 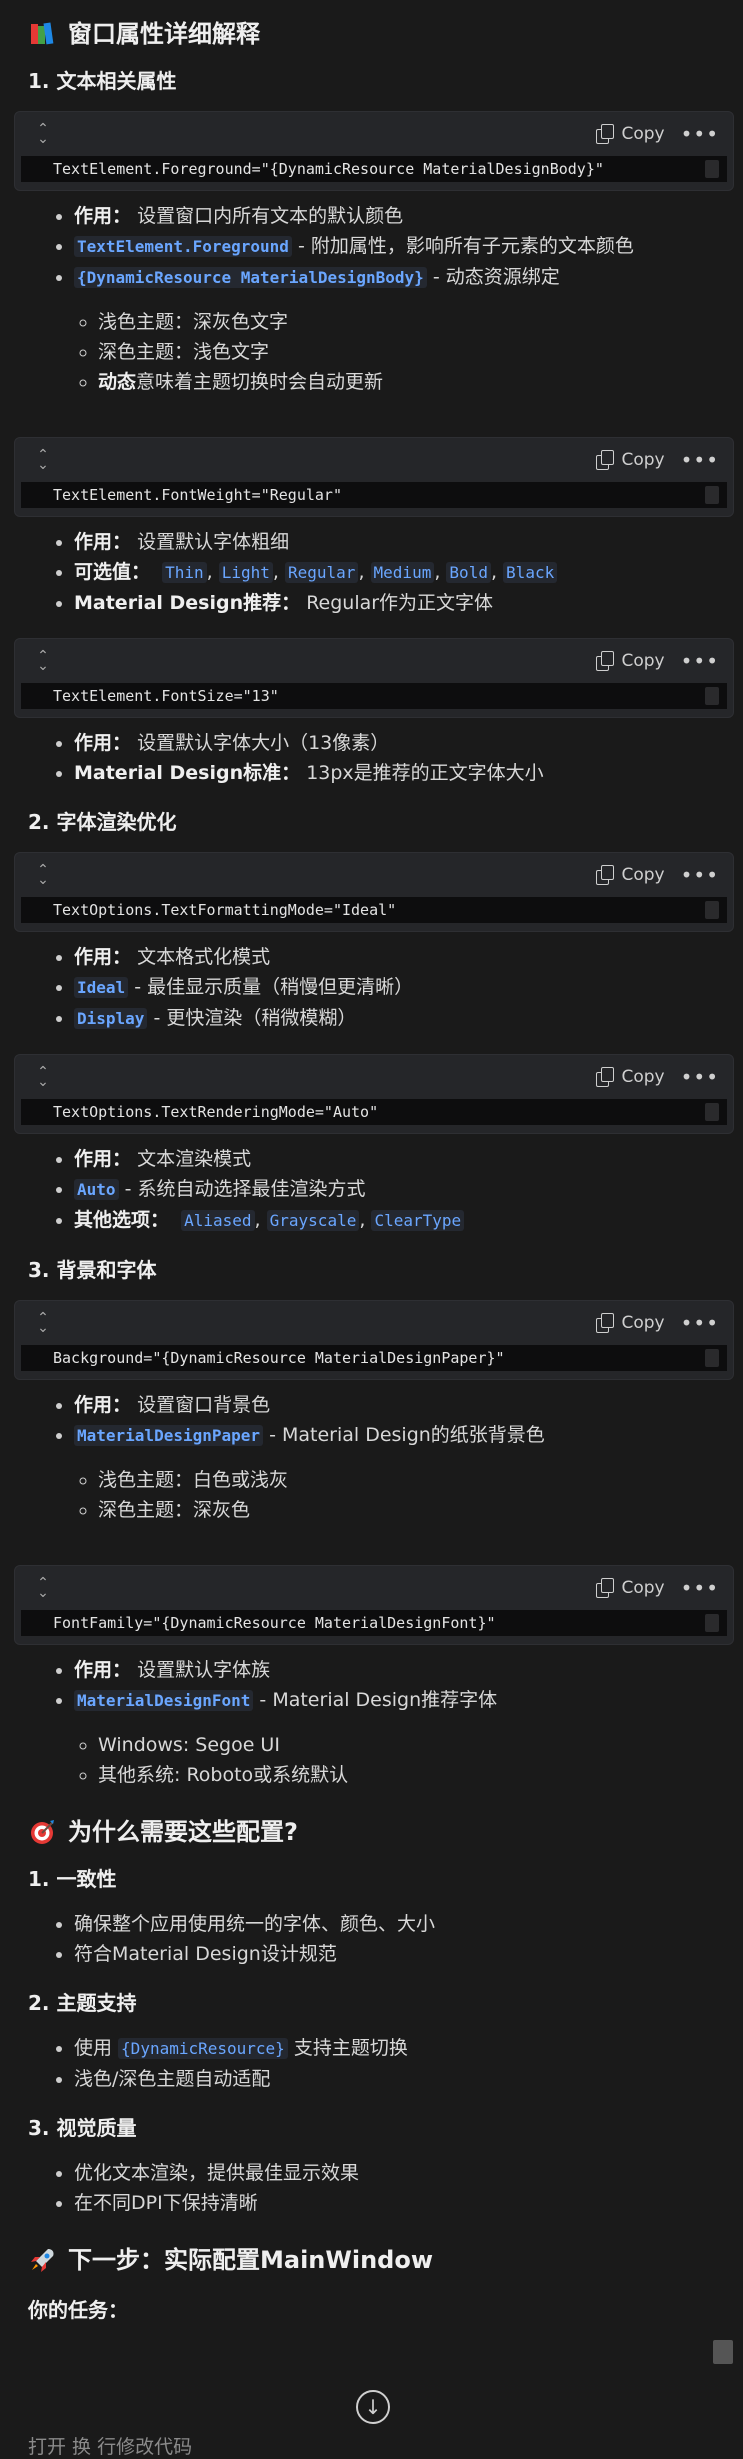 What do you see at coordinates (394, 1189) in the screenshot?
I see `list-item: Auto - 系统自动选择最佳渲染方式` at bounding box center [394, 1189].